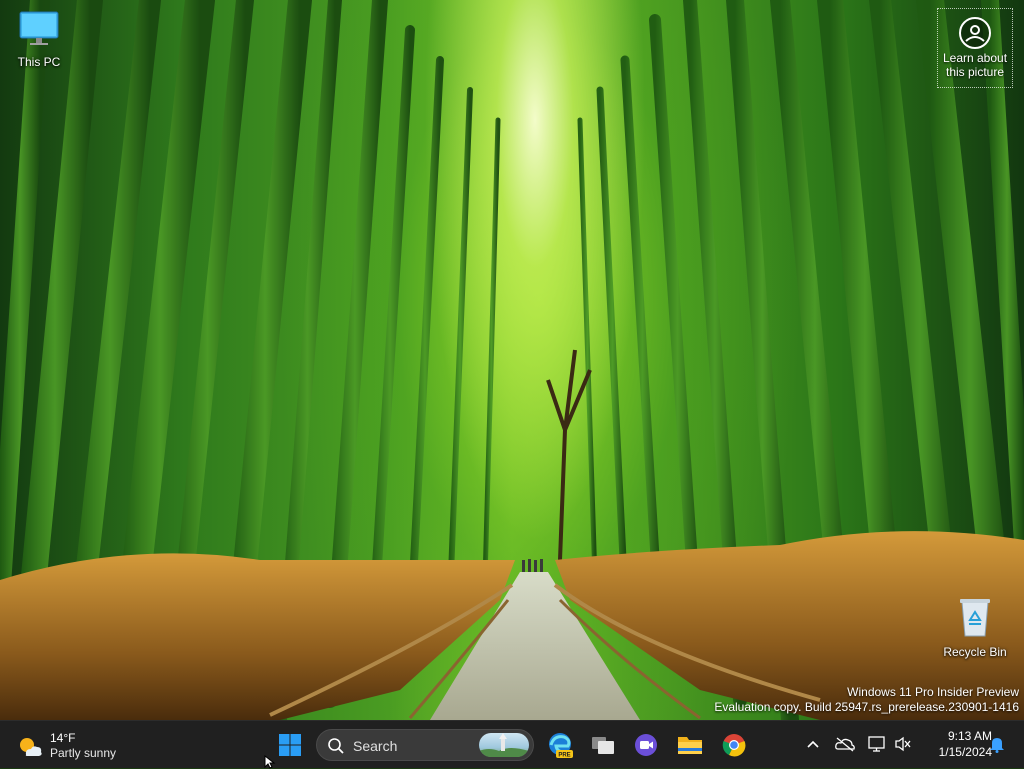 Image resolution: width=1024 pixels, height=769 pixels. I want to click on taskbar-clock: 9:13 AM 1/15/2024, so click(952, 744).